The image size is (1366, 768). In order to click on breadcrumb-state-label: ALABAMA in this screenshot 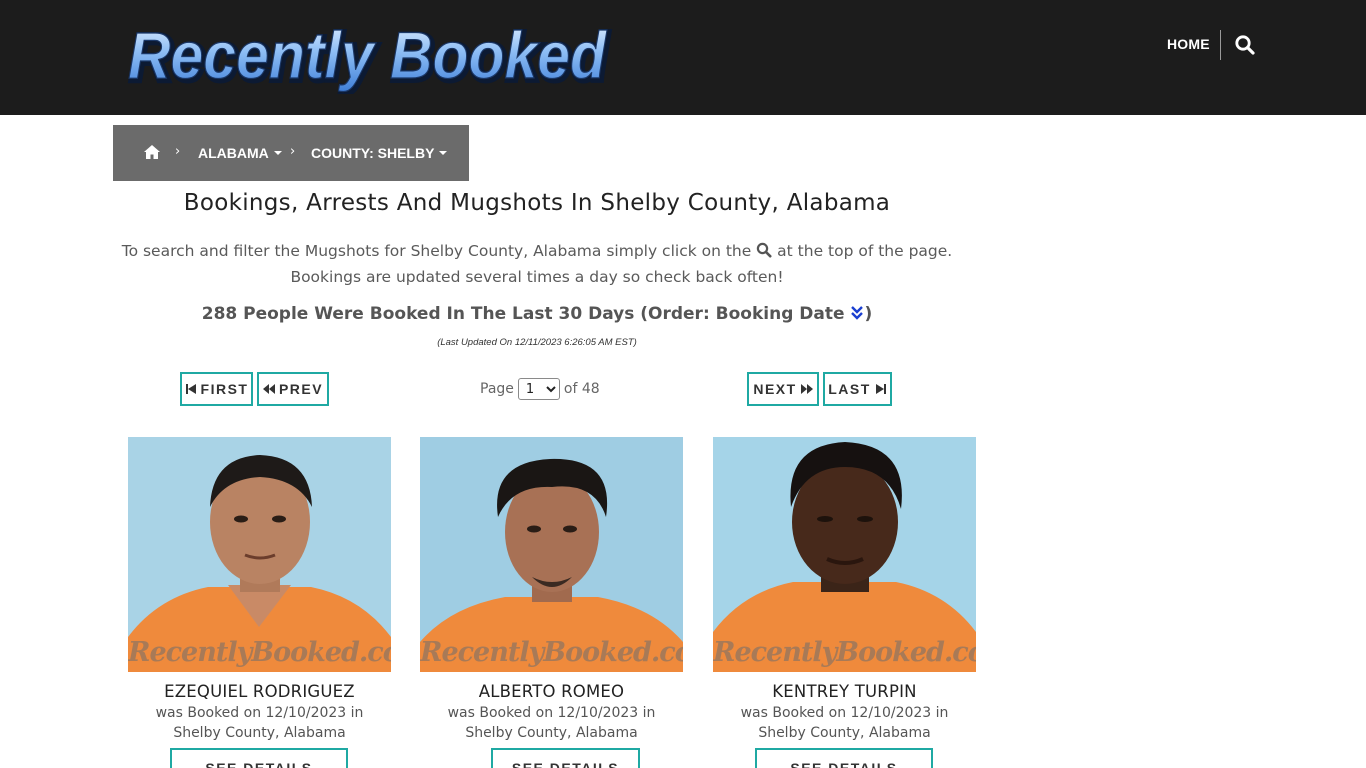, I will do `click(233, 153)`.